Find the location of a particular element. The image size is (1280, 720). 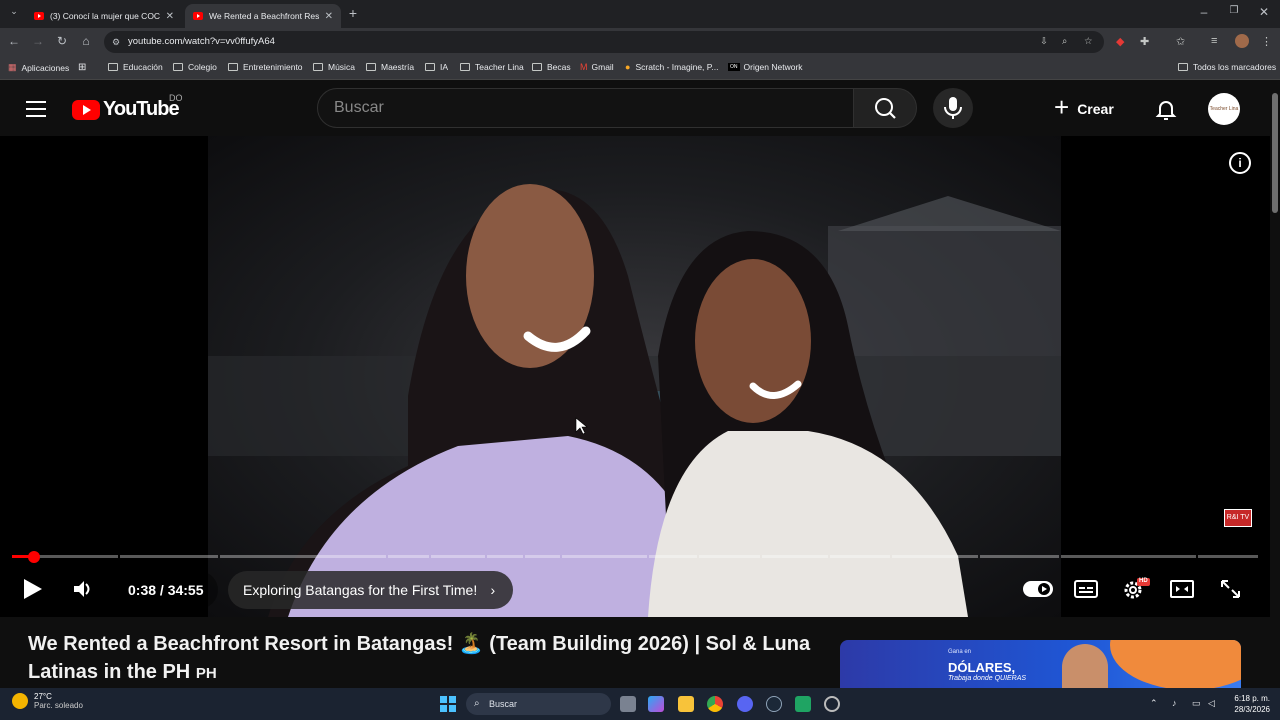

back-icon: ← is located at coordinates (14, 41).